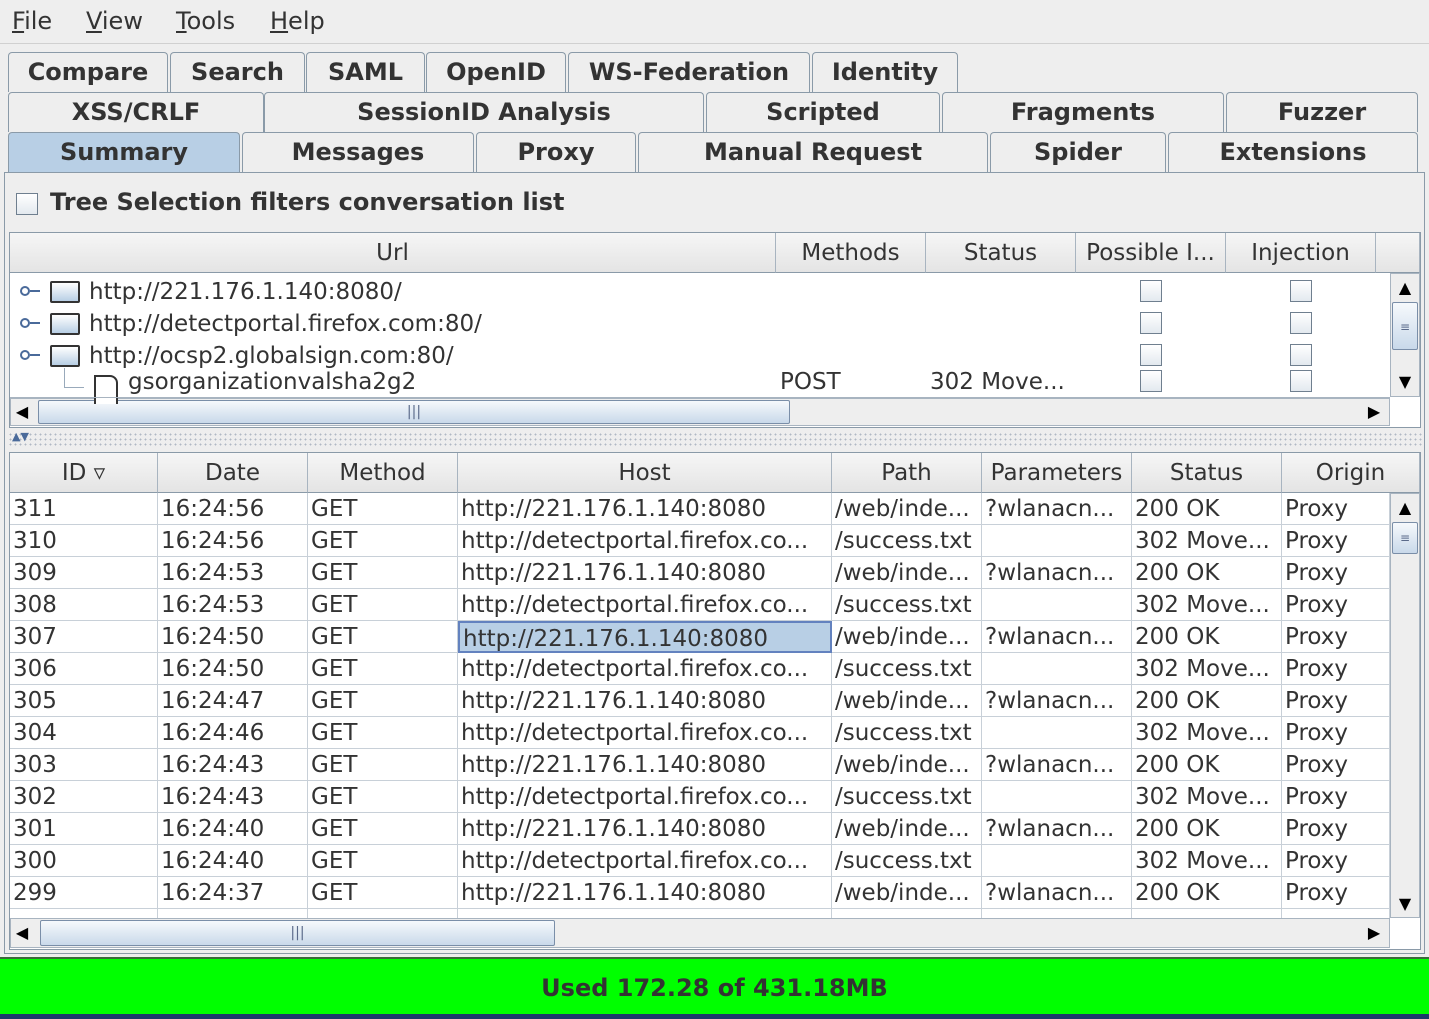 Image resolution: width=1429 pixels, height=1019 pixels. Describe the element at coordinates (1405, 705) in the screenshot. I see `conversation-vertical-scrollbar` at that location.